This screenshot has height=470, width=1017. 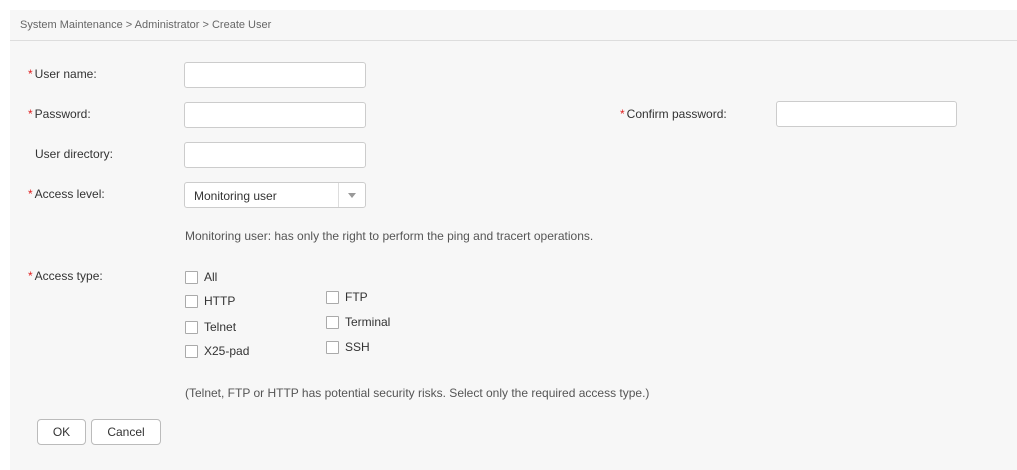 I want to click on access-type-label-text: Access type:, so click(x=68, y=276).